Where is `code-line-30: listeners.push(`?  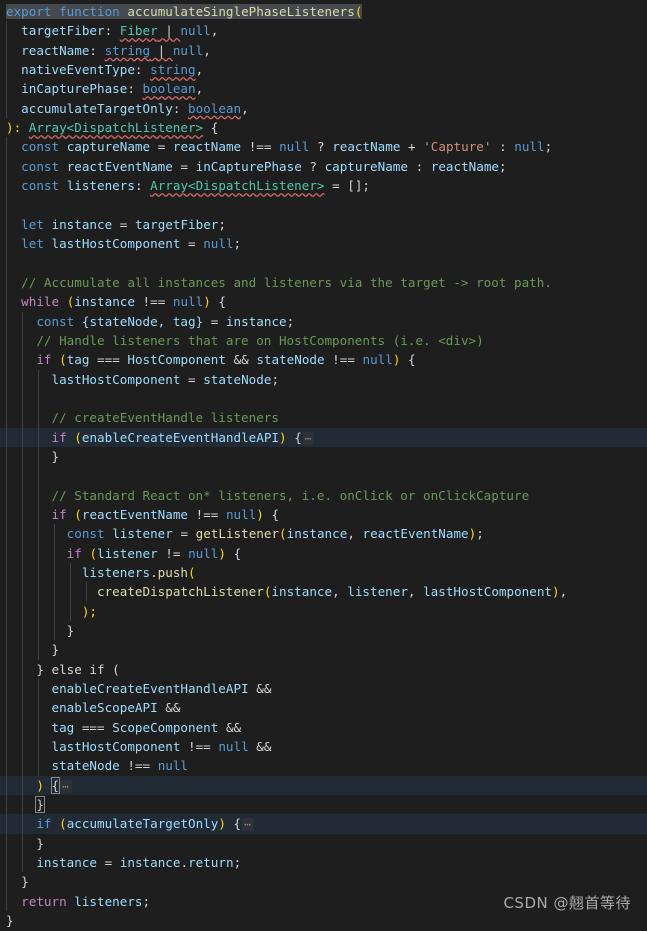 code-line-30: listeners.push( is located at coordinates (323, 572).